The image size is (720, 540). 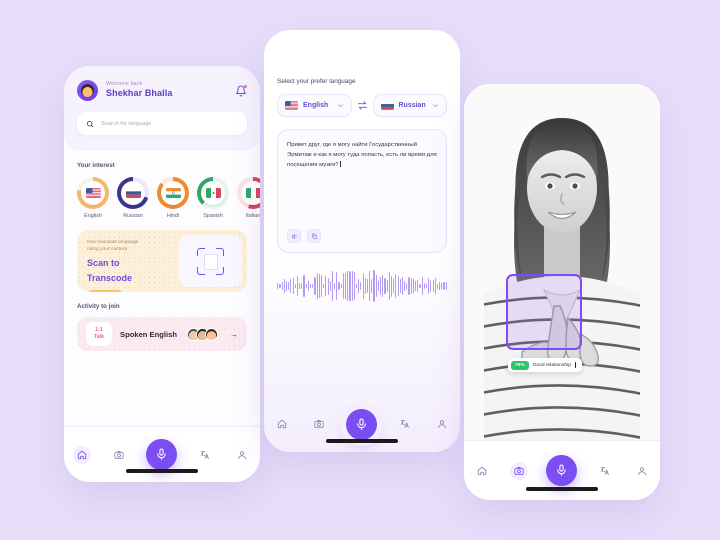 What do you see at coordinates (241, 90) in the screenshot?
I see `notification-bell-icon` at bounding box center [241, 90].